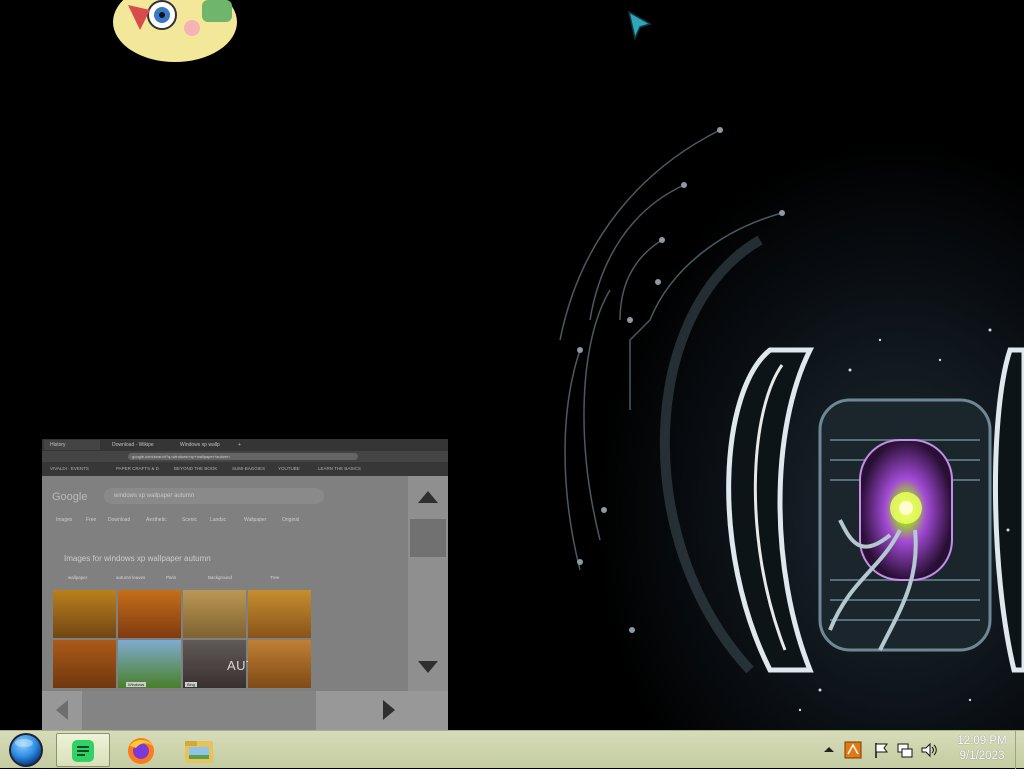  What do you see at coordinates (268, 578) in the screenshot?
I see `related-chip: Tree` at bounding box center [268, 578].